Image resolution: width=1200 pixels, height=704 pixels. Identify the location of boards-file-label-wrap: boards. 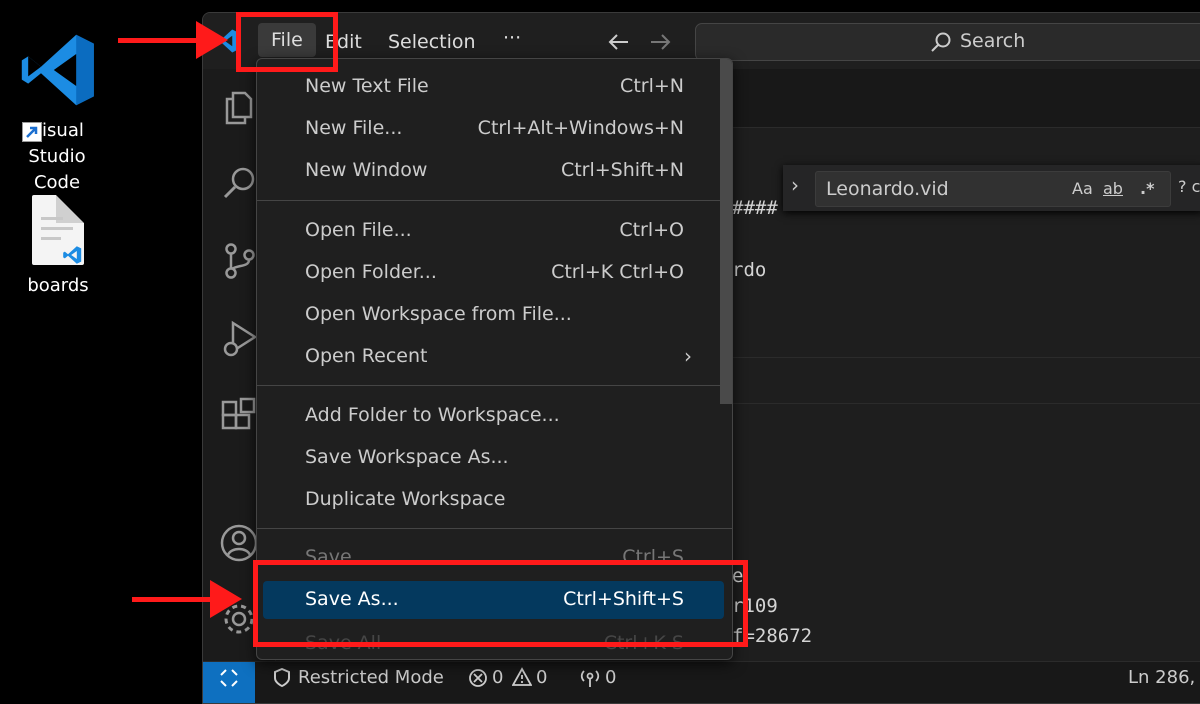
(58, 286).